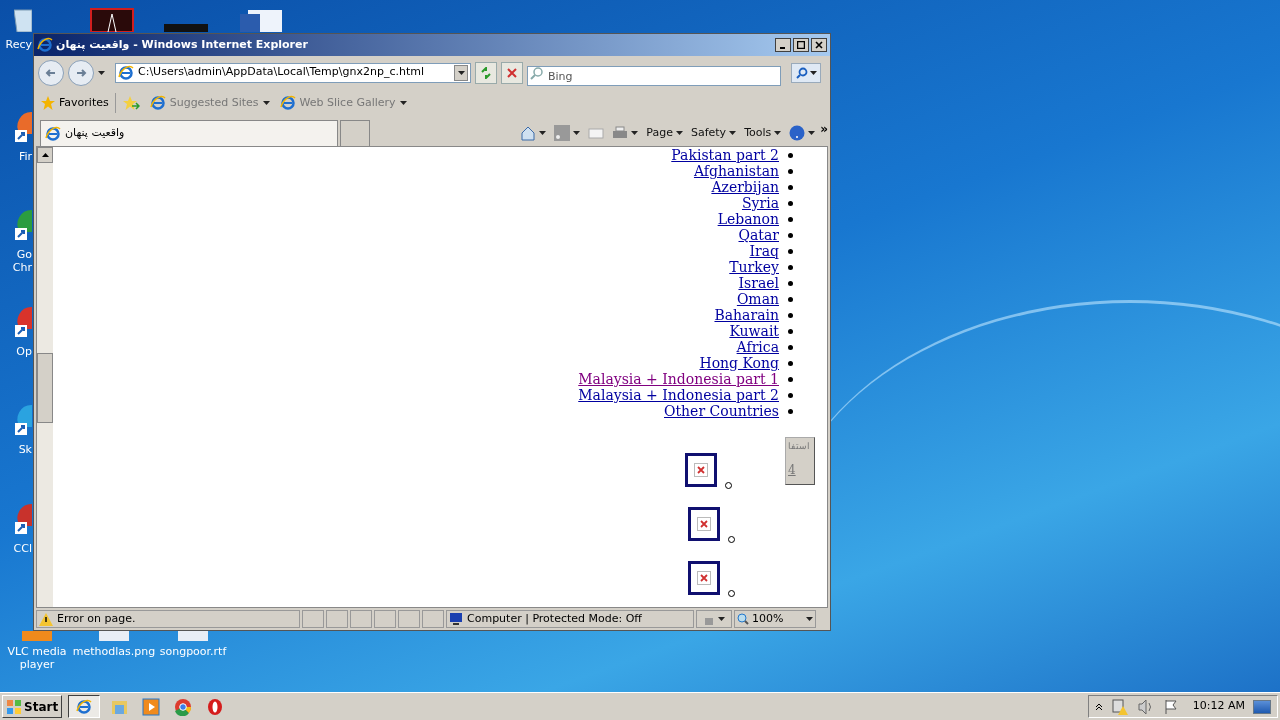  What do you see at coordinates (743, 619) in the screenshot?
I see `zoom-icon` at bounding box center [743, 619].